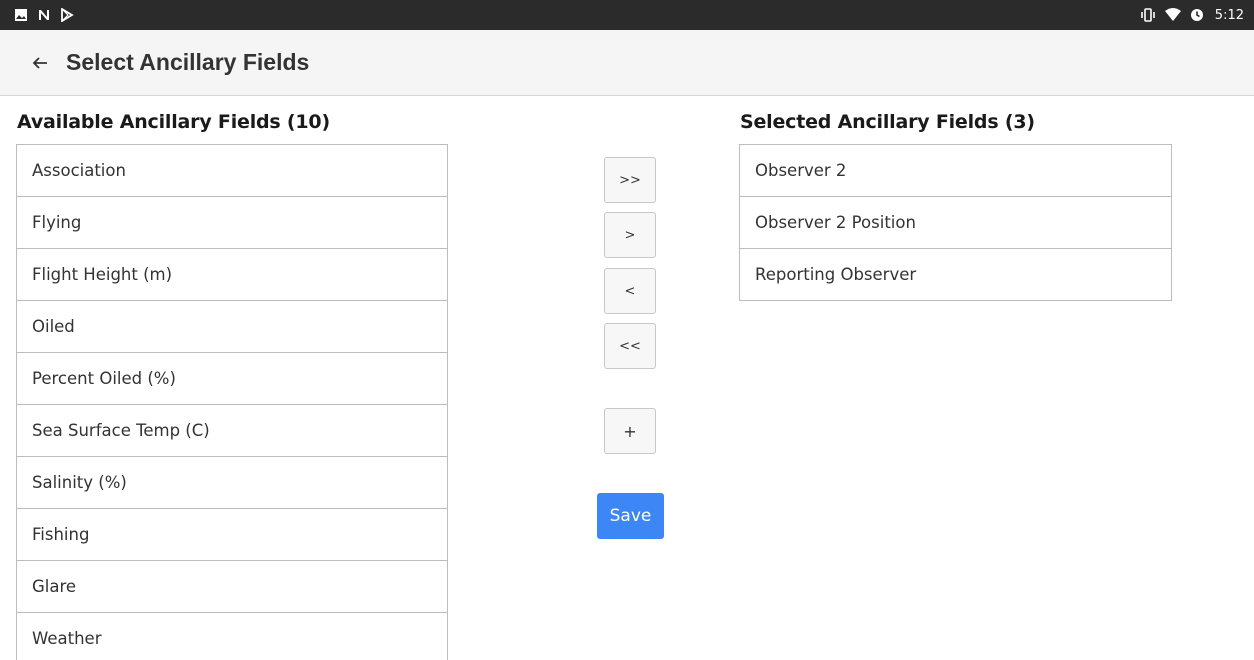  What do you see at coordinates (21, 15) in the screenshot?
I see `gallery-icon` at bounding box center [21, 15].